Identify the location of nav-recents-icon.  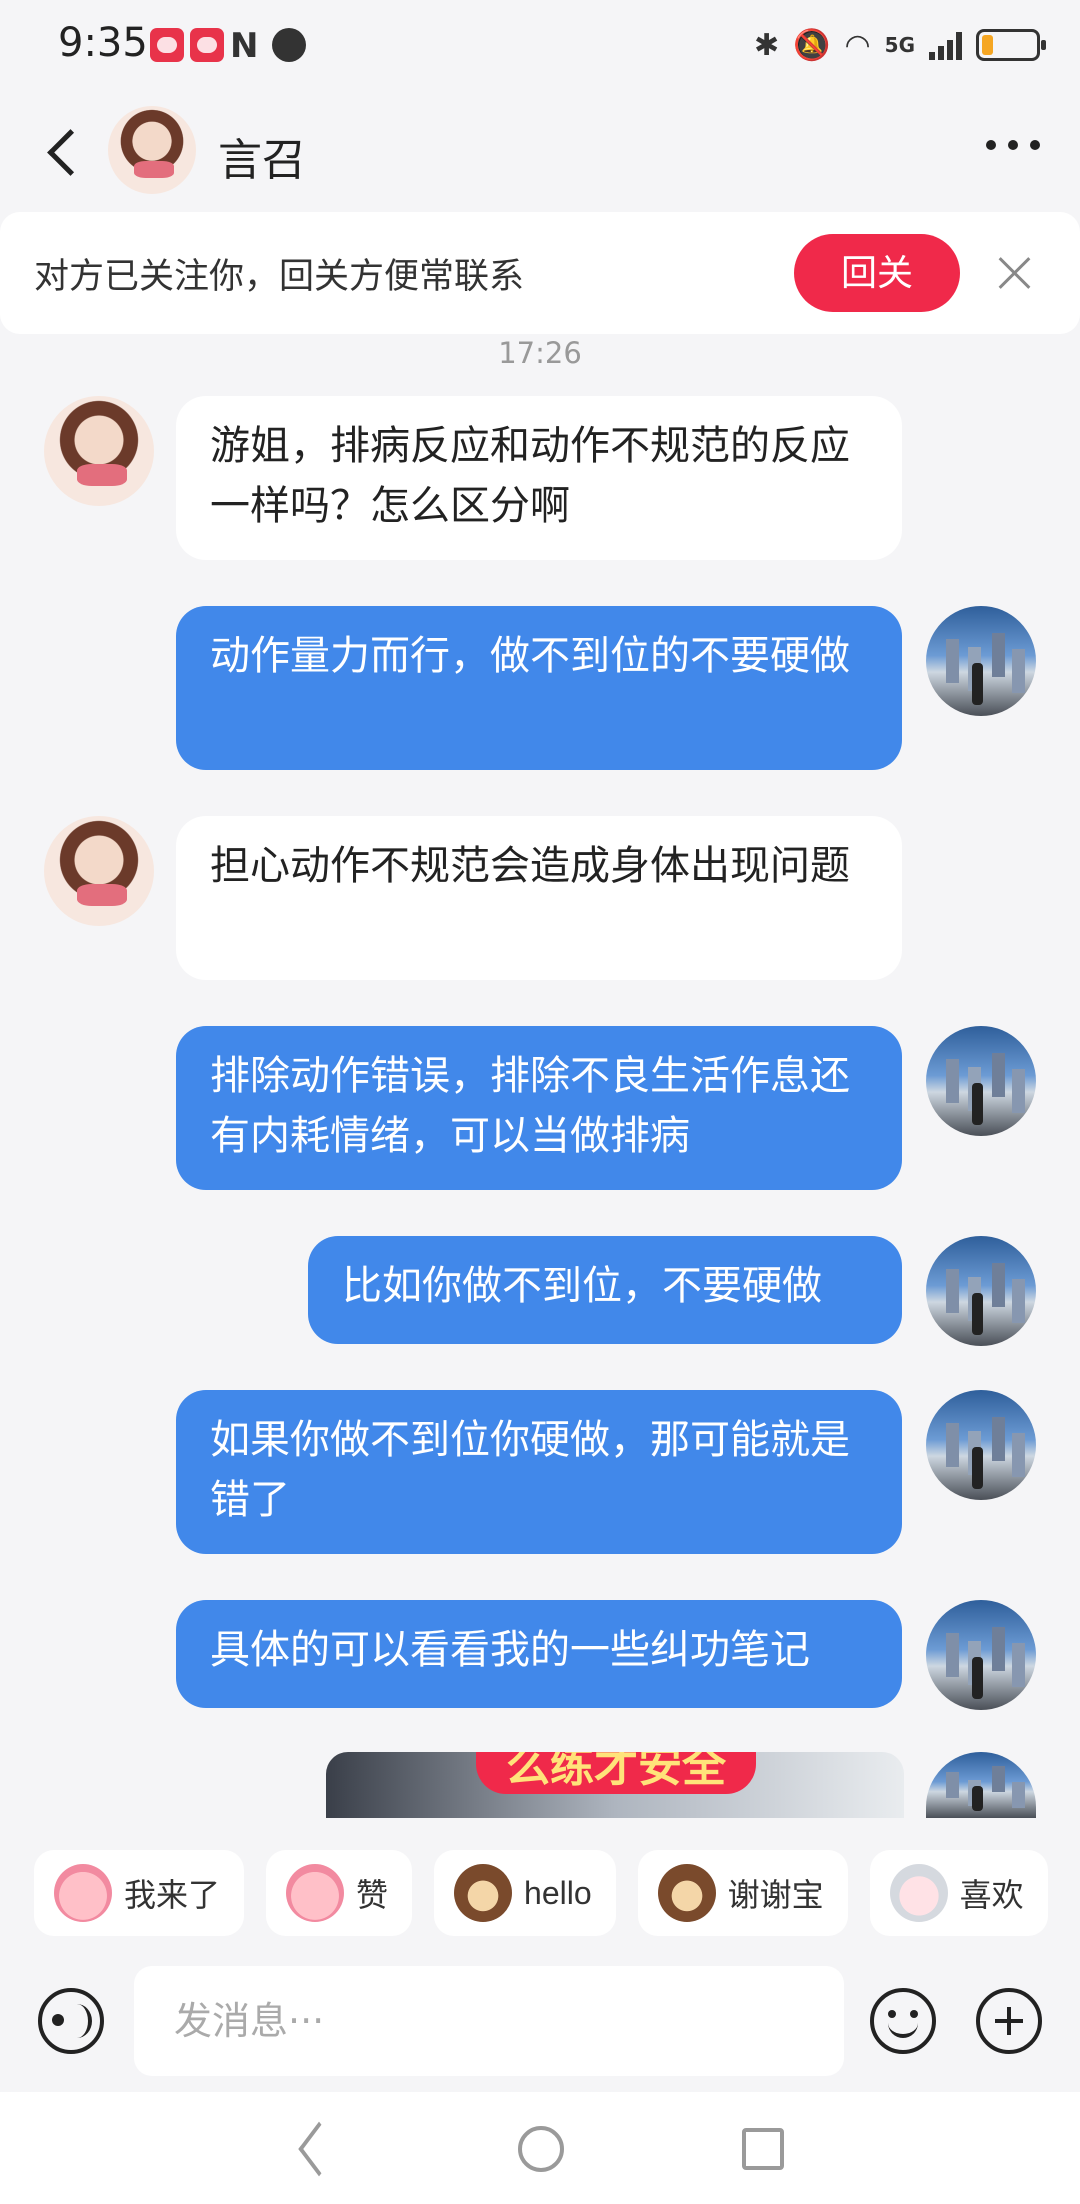
(763, 2149).